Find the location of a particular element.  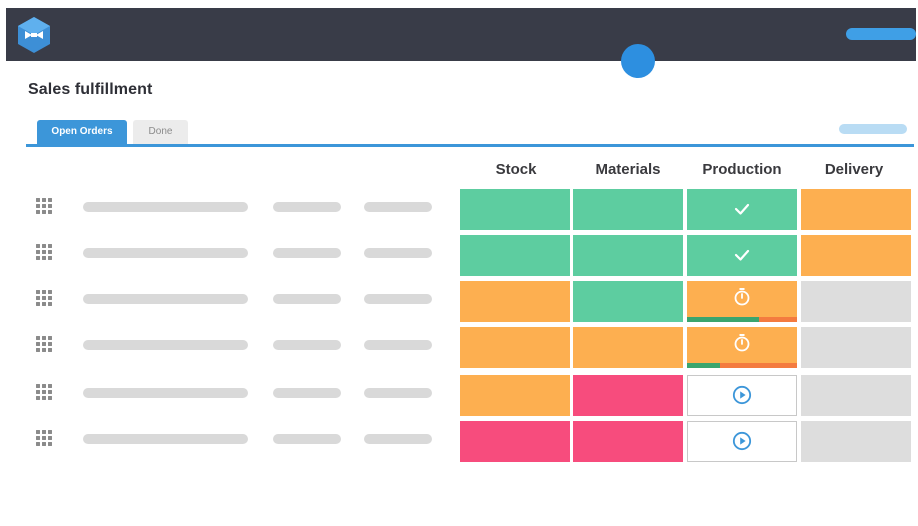

tab-underline is located at coordinates (470, 145).